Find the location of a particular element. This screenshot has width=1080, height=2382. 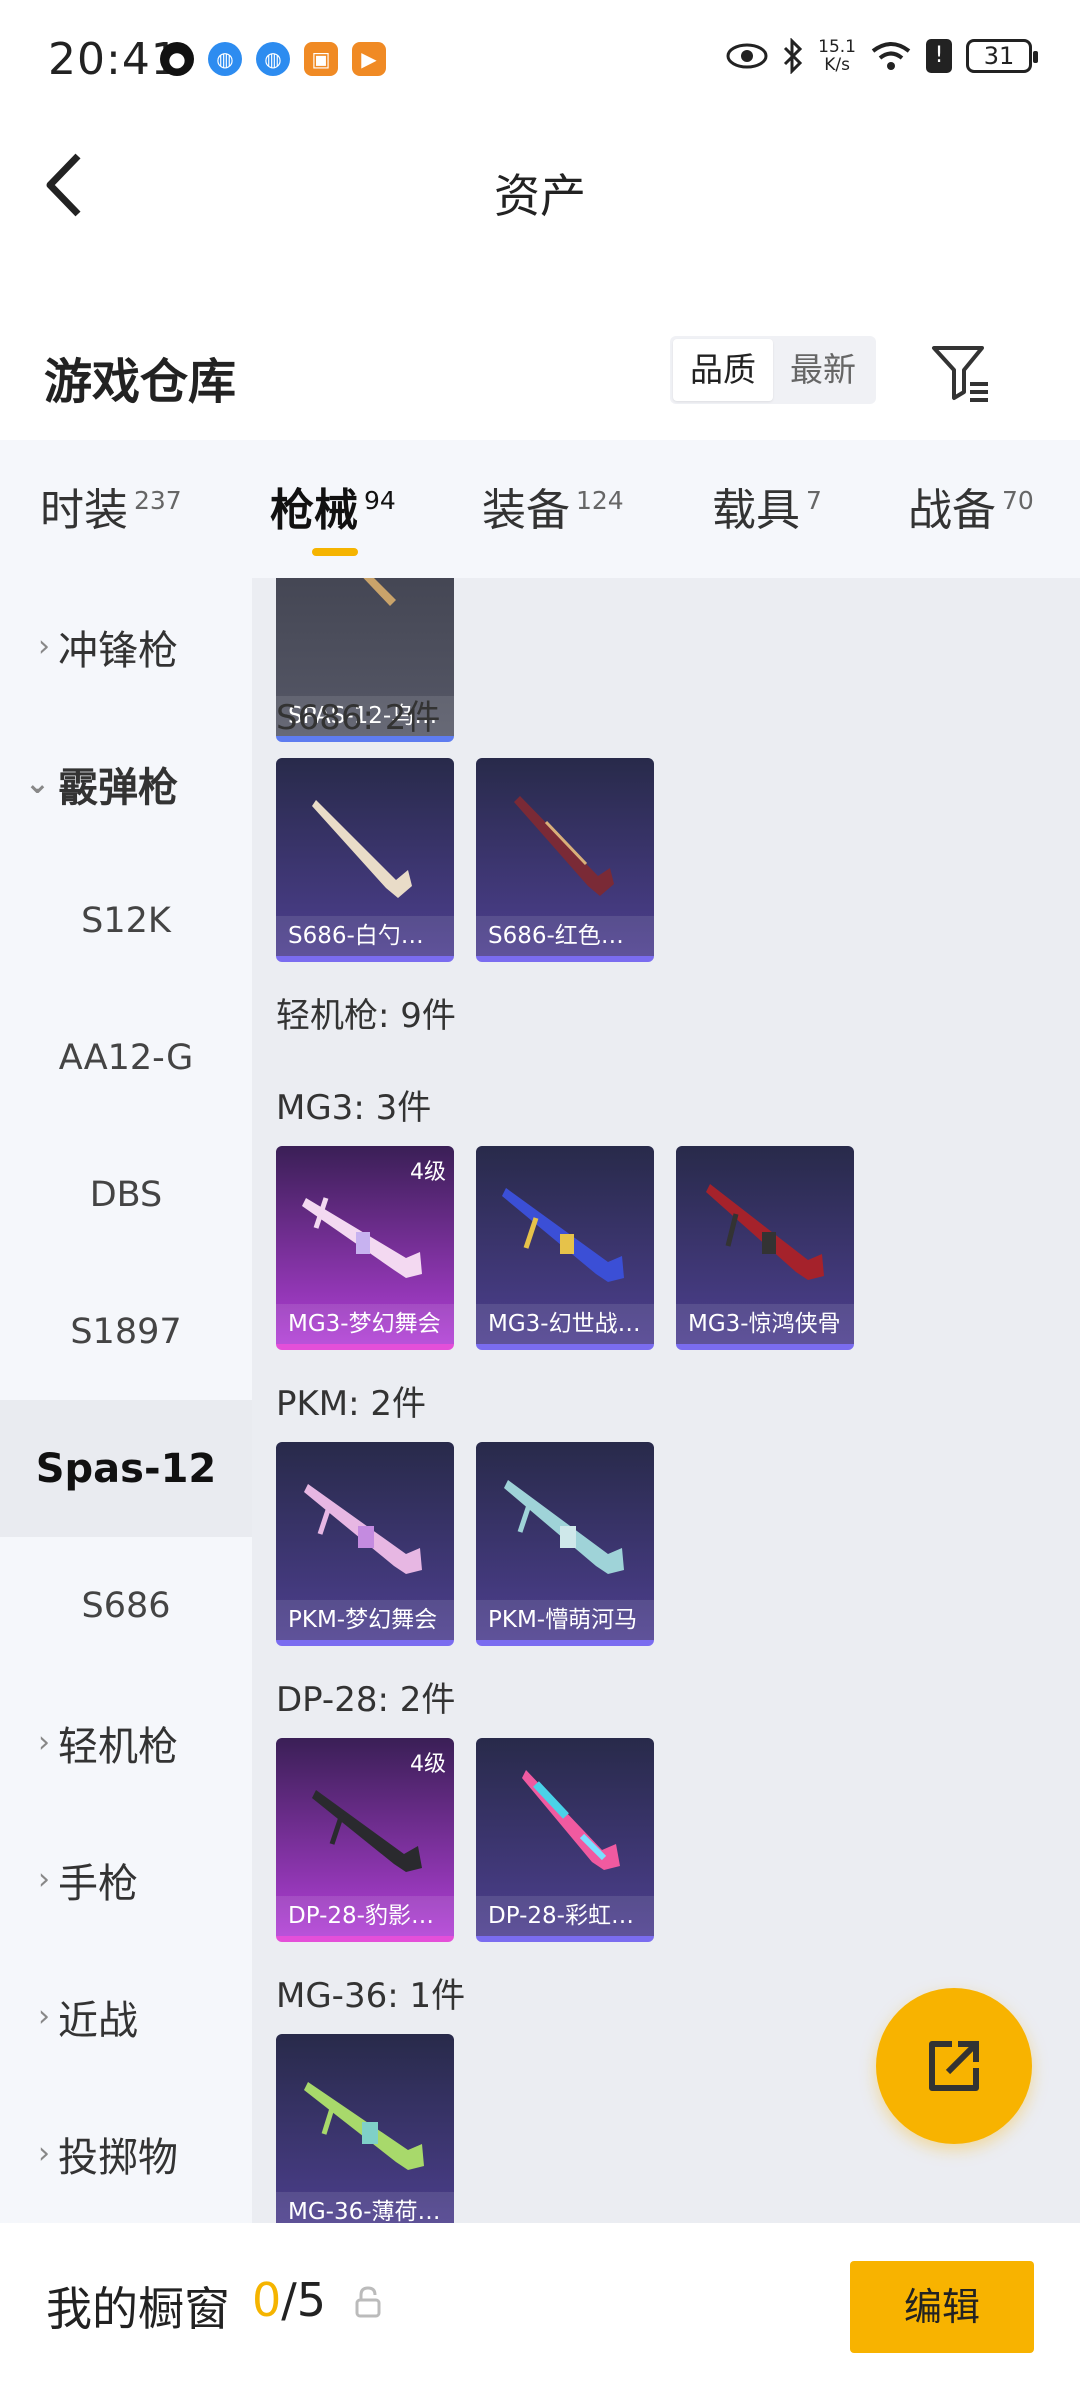

sidebar-item-s686: S686 is located at coordinates (126, 1605).